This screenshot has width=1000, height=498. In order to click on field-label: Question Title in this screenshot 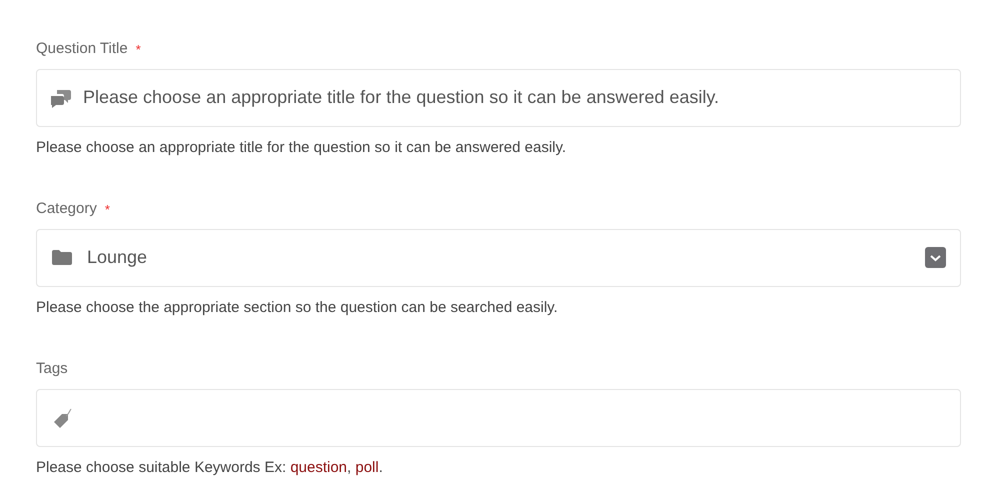, I will do `click(82, 49)`.